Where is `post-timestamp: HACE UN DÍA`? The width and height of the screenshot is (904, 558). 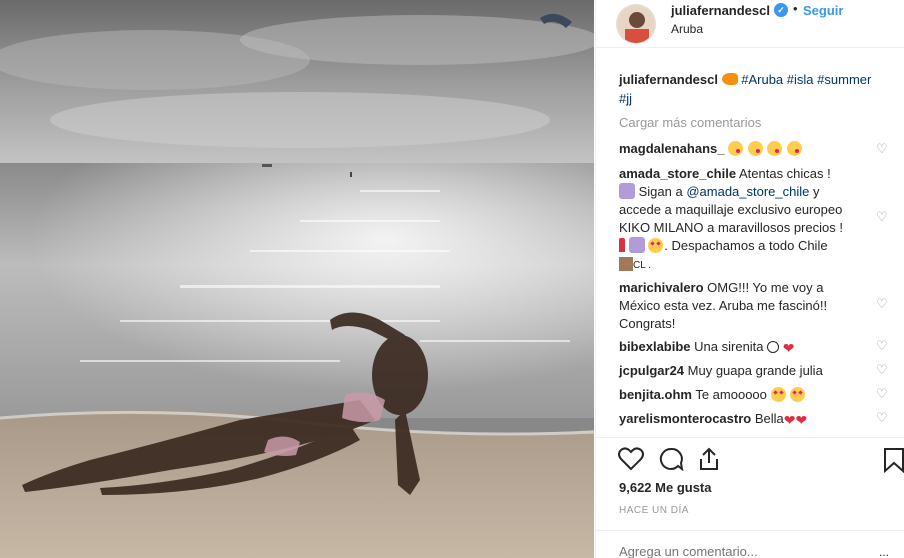
post-timestamp: HACE UN DÍA is located at coordinates (654, 510).